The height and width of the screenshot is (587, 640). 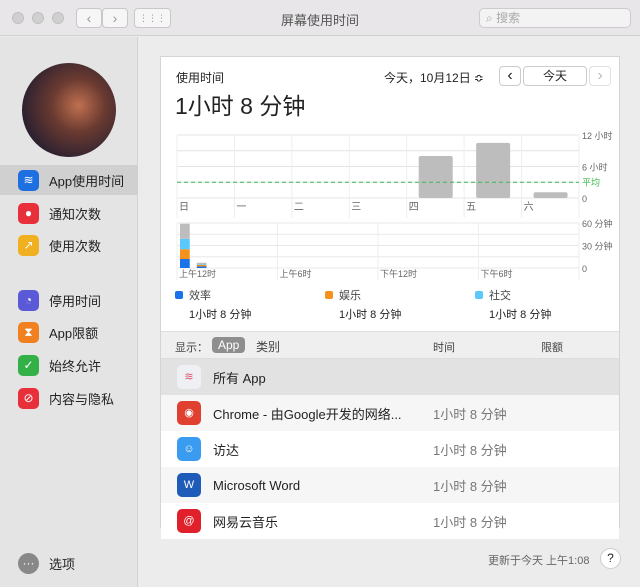 I want to click on x-tick-label: 四, so click(x=414, y=207).